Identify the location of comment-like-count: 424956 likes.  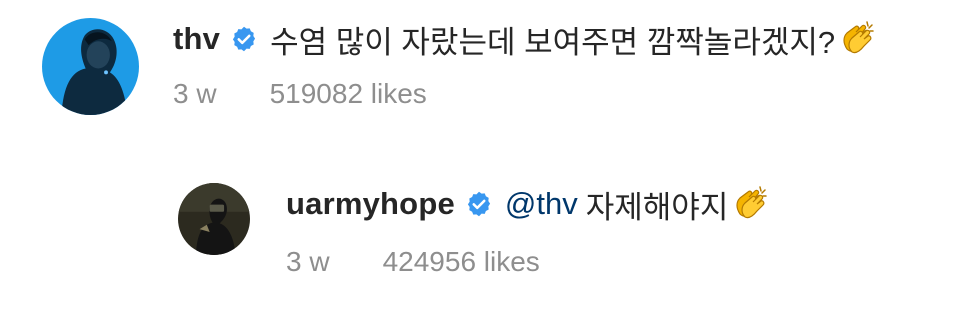
(461, 262).